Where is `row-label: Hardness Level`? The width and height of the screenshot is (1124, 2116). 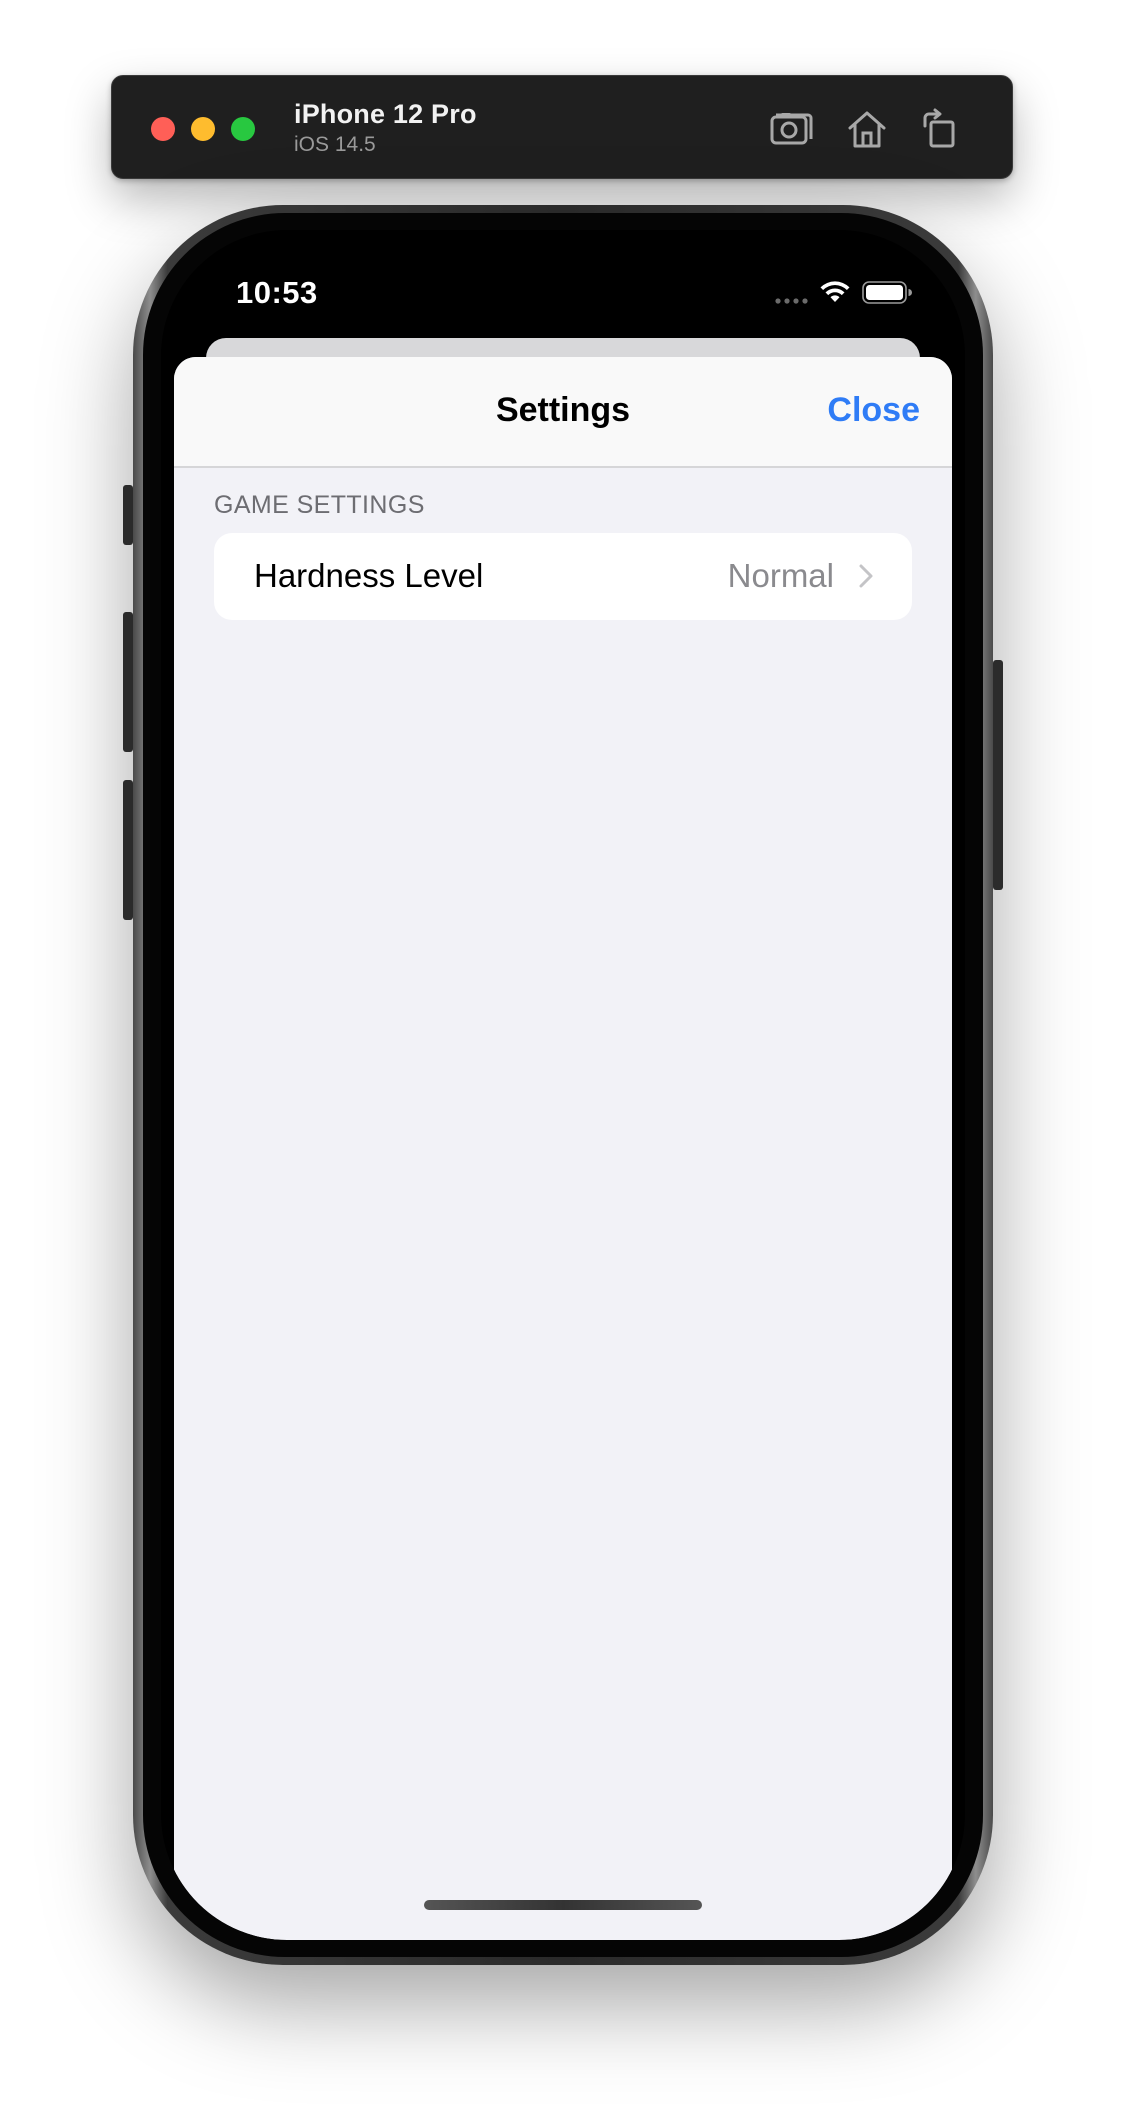 row-label: Hardness Level is located at coordinates (369, 575).